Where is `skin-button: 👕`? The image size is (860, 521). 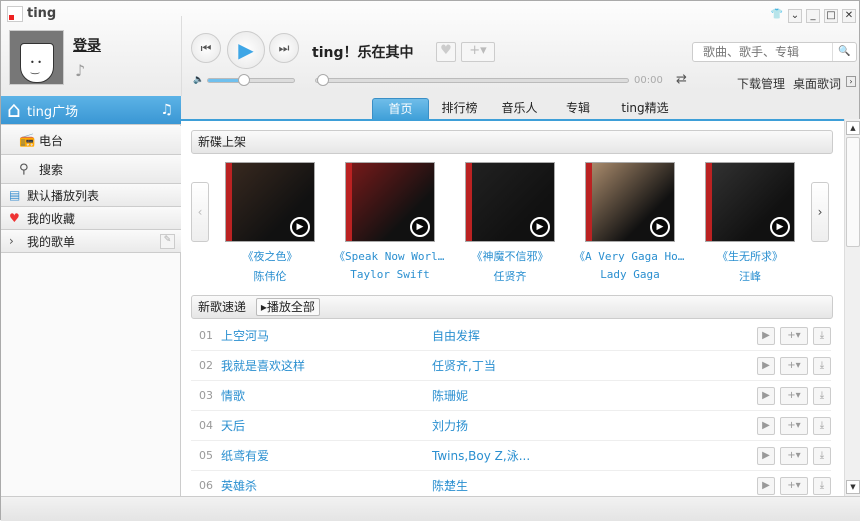 skin-button: 👕 is located at coordinates (777, 16).